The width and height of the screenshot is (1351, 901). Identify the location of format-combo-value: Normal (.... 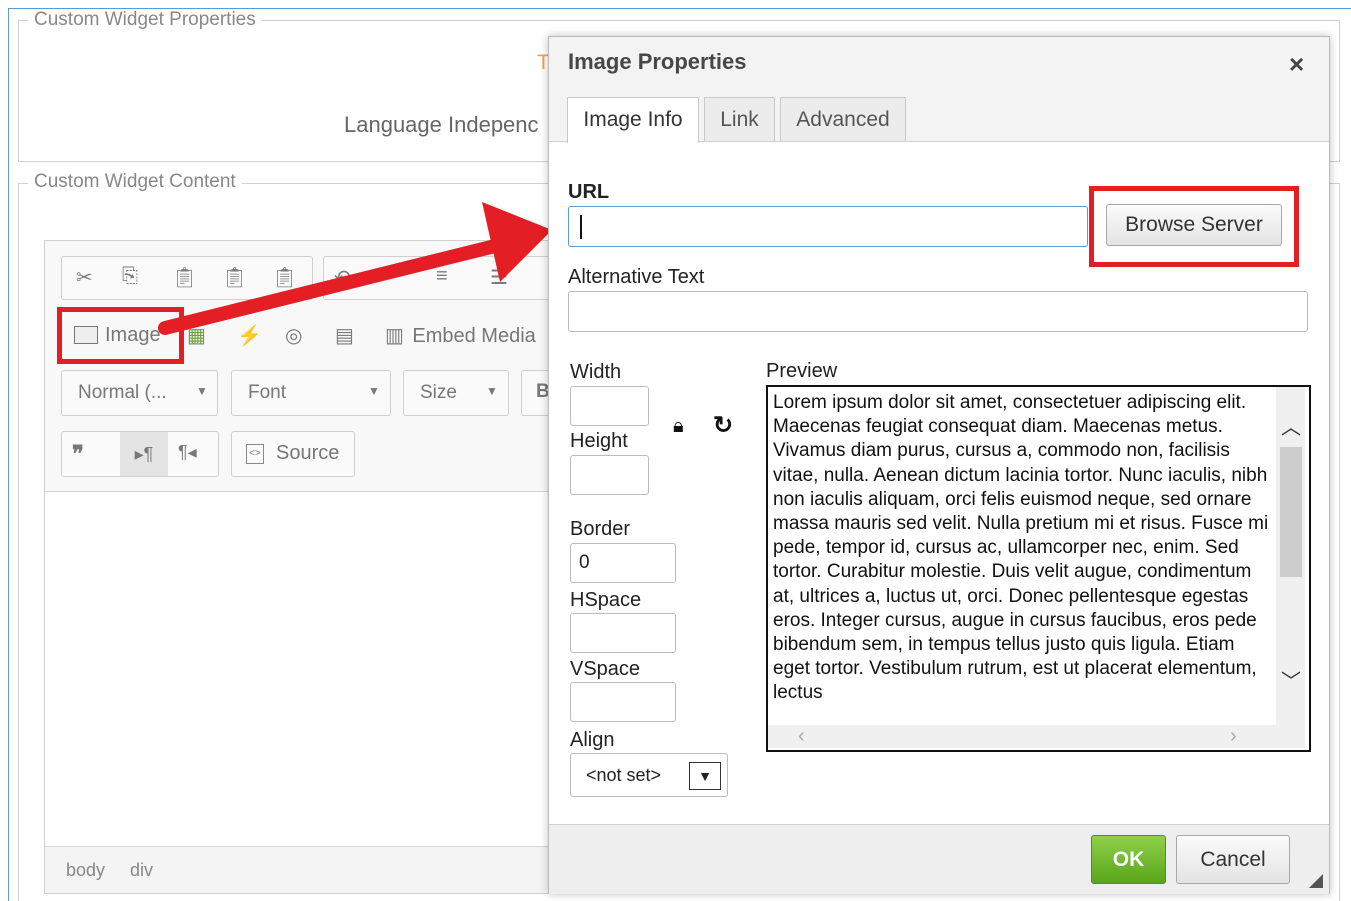
(122, 392).